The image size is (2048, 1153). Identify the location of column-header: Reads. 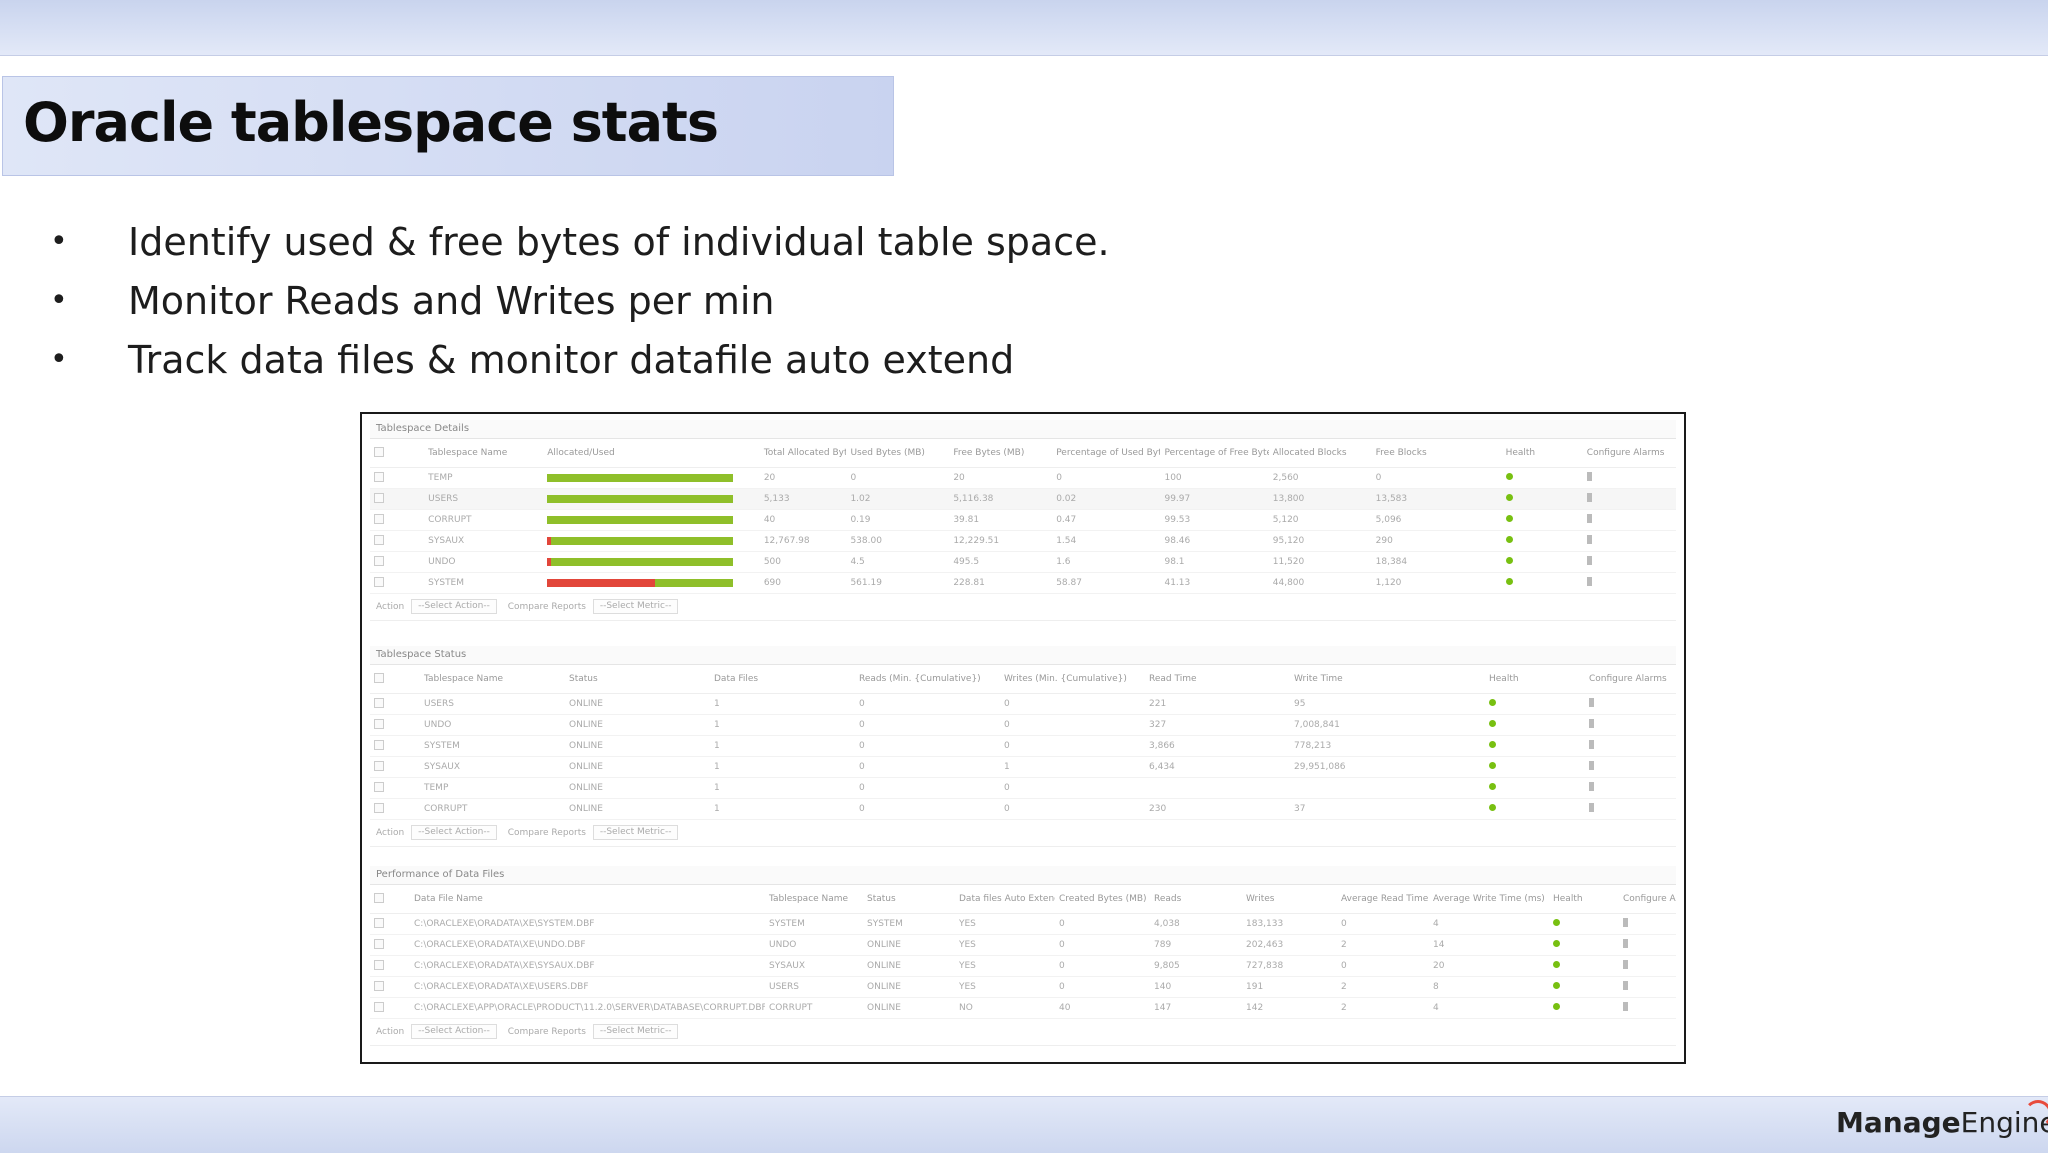
(1196, 899).